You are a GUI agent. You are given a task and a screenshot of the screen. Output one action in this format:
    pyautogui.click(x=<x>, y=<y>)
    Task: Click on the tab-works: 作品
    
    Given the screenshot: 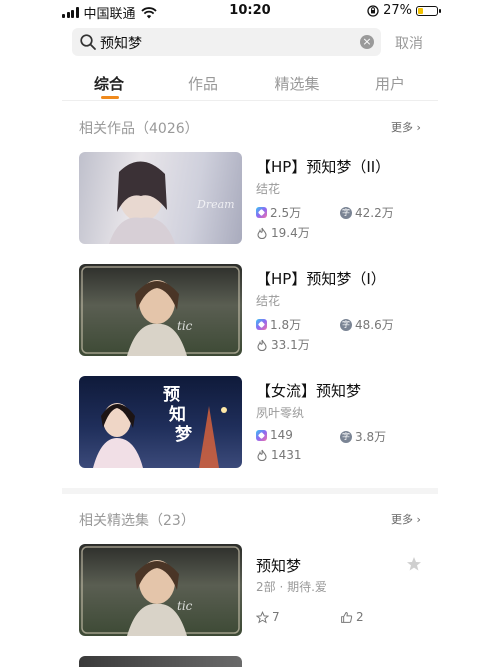 What is the action you would take?
    pyautogui.click(x=203, y=83)
    